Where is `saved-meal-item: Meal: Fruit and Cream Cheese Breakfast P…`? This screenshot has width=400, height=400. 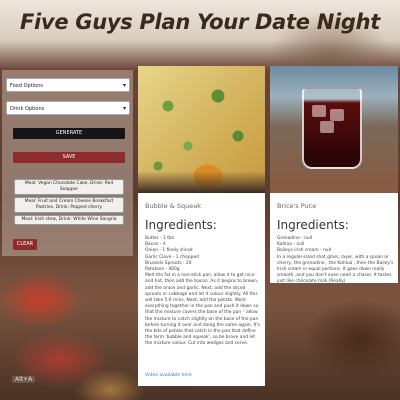 saved-meal-item: Meal: Fruit and Cream Cheese Breakfast P… is located at coordinates (69, 205).